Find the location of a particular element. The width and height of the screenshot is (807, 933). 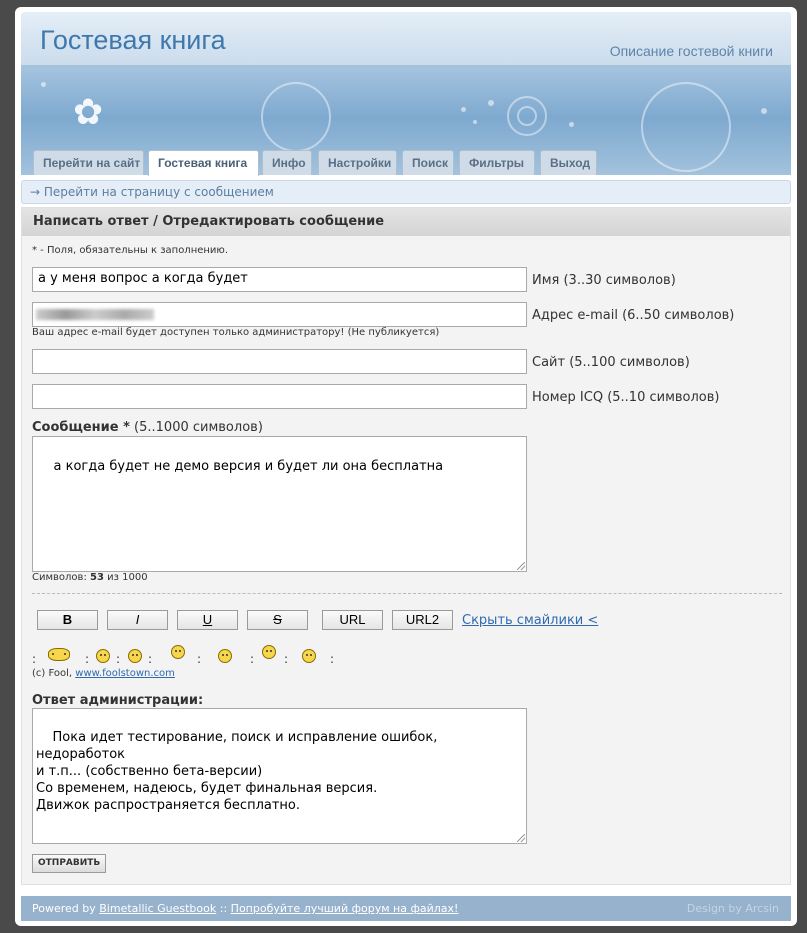

powered-by-label: Powered by is located at coordinates (64, 908).